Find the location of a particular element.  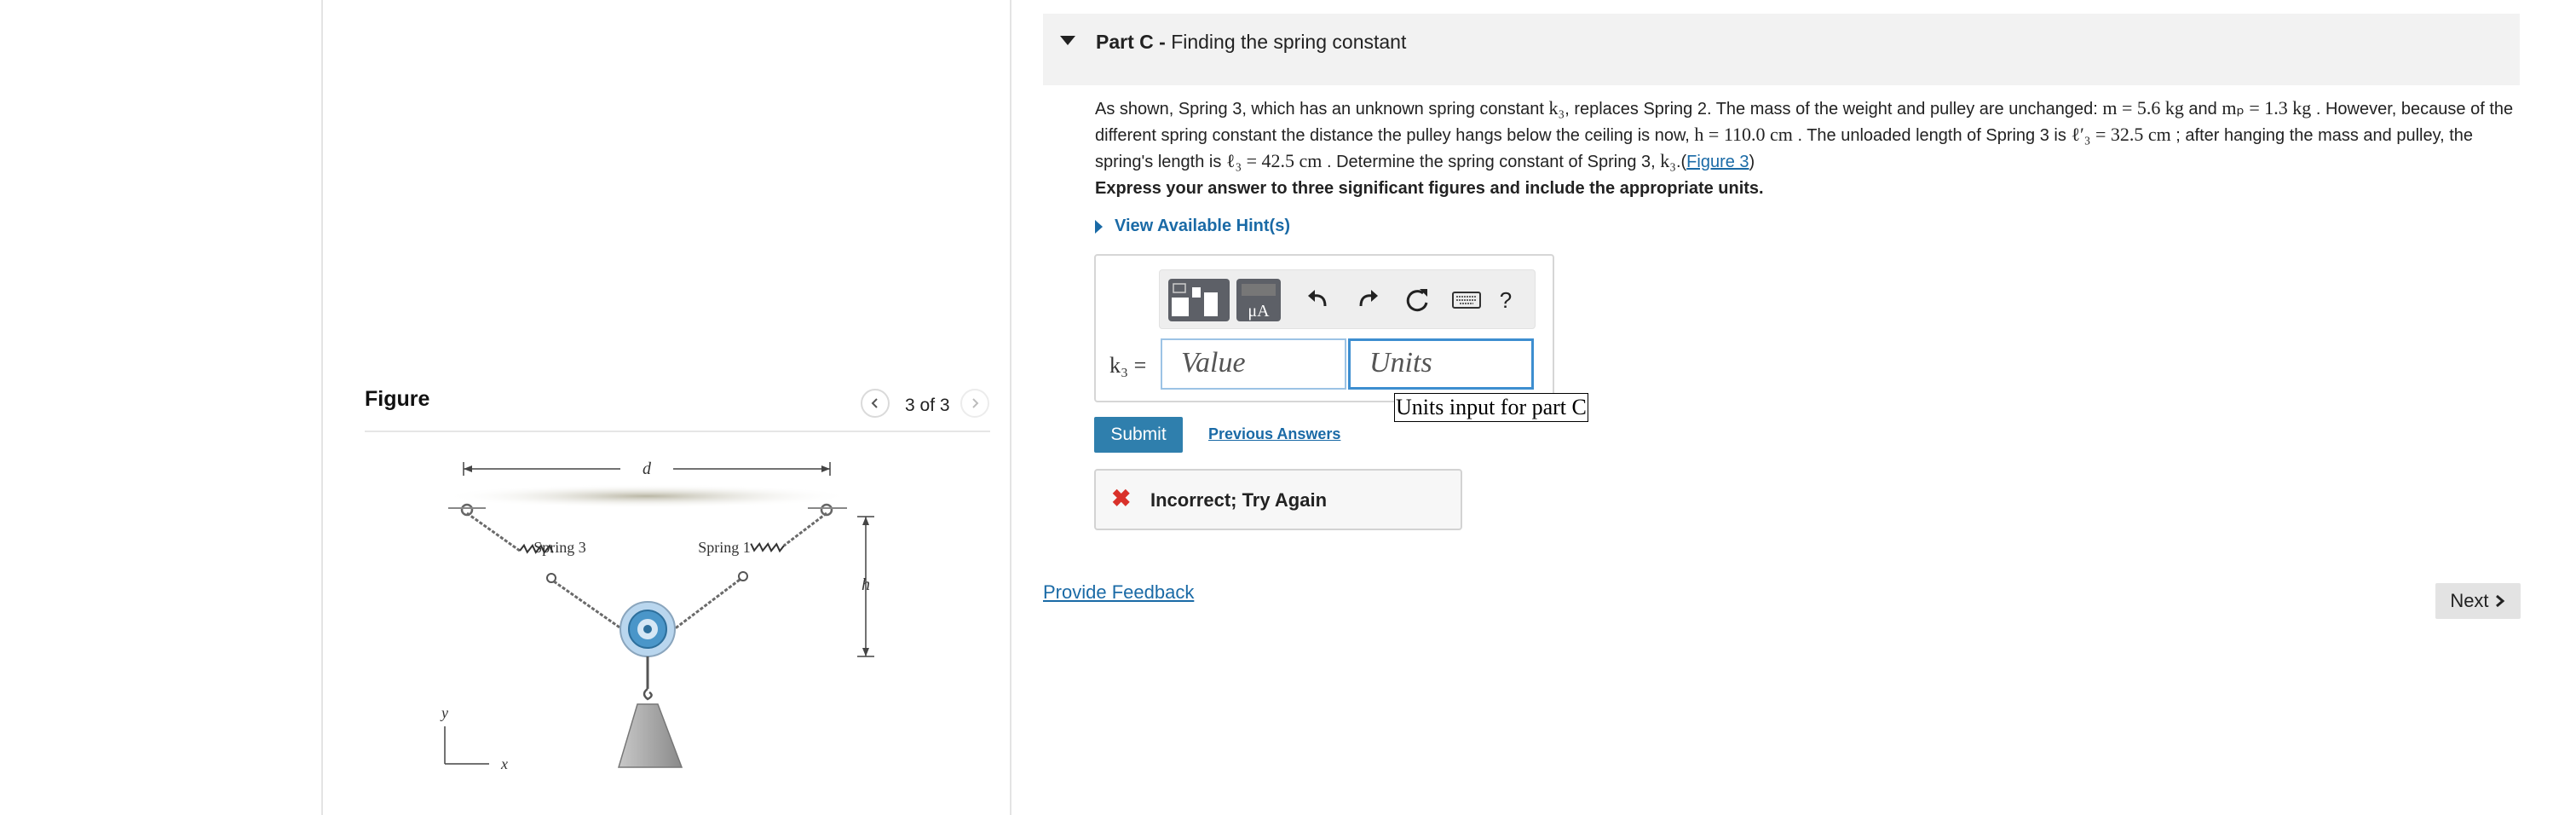

feedback-box: ✖ Incorrect; Try Again is located at coordinates (1278, 499).